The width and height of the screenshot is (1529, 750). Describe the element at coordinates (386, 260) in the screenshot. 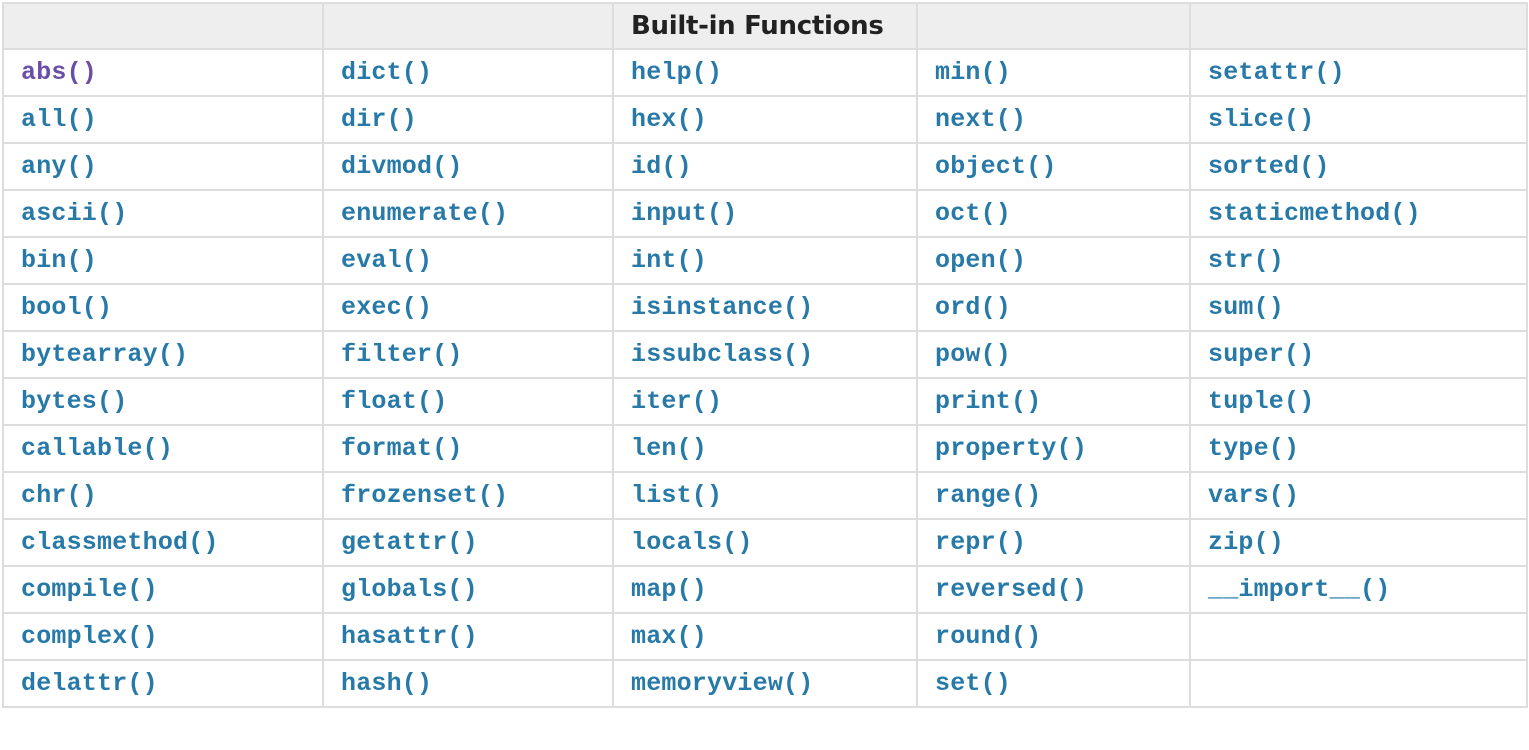

I see `function-link: eval()` at that location.